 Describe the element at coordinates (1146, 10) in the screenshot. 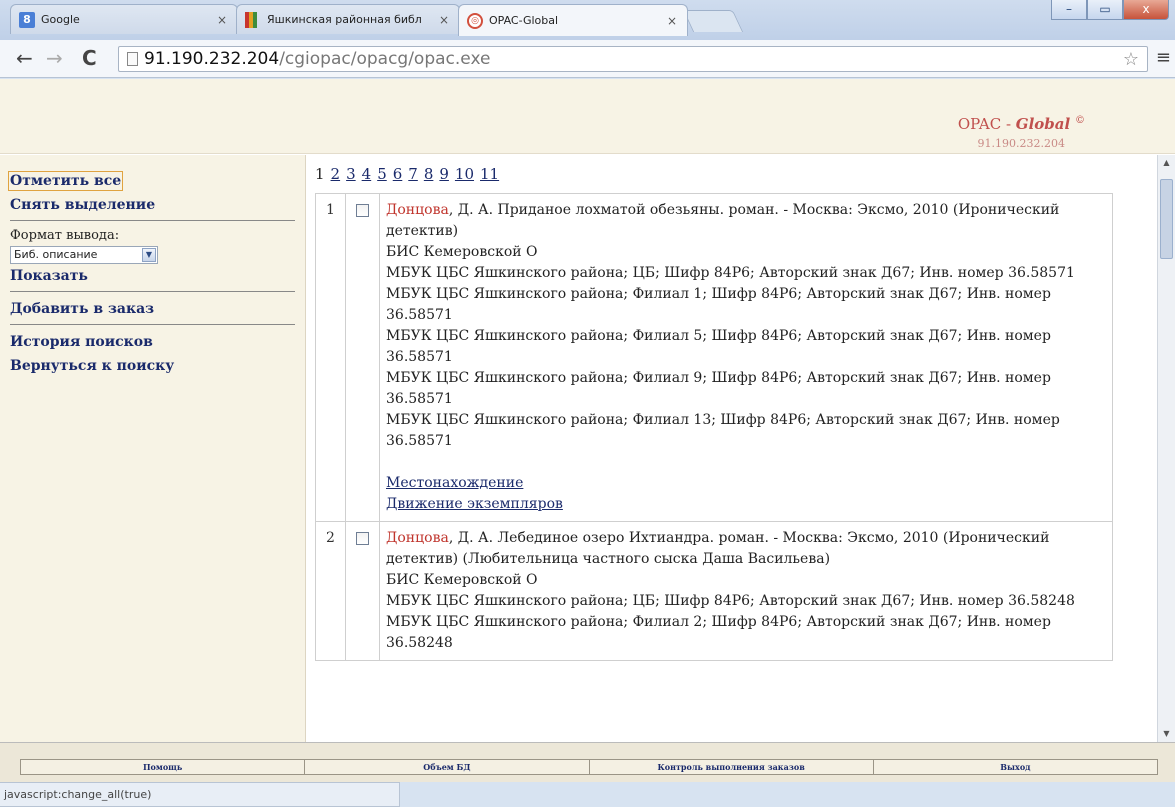

I see `close-window-icon: x` at that location.